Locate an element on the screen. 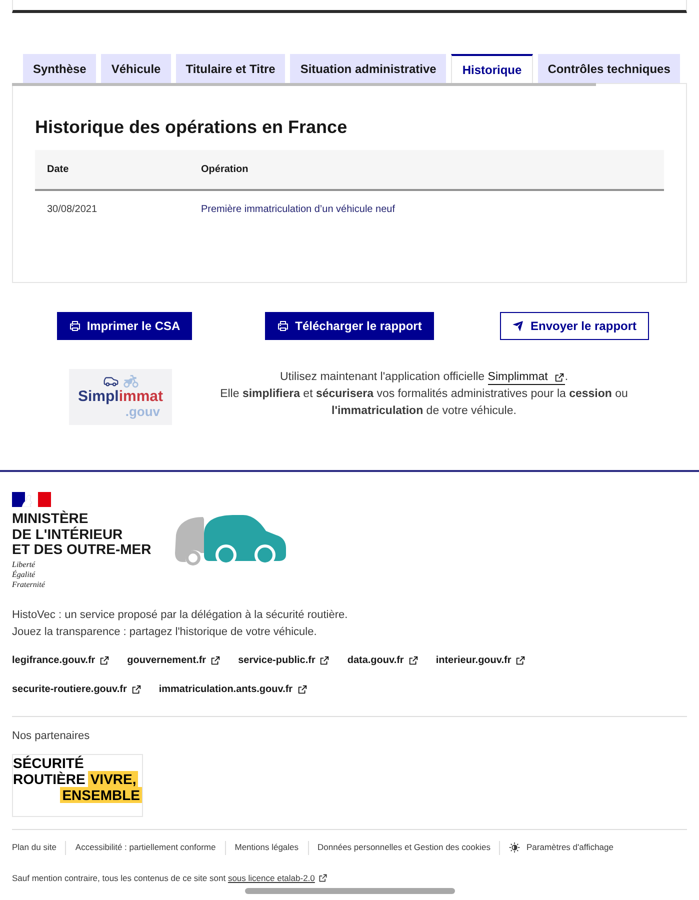 The width and height of the screenshot is (699, 900). car-logo-icon is located at coordinates (229, 540).